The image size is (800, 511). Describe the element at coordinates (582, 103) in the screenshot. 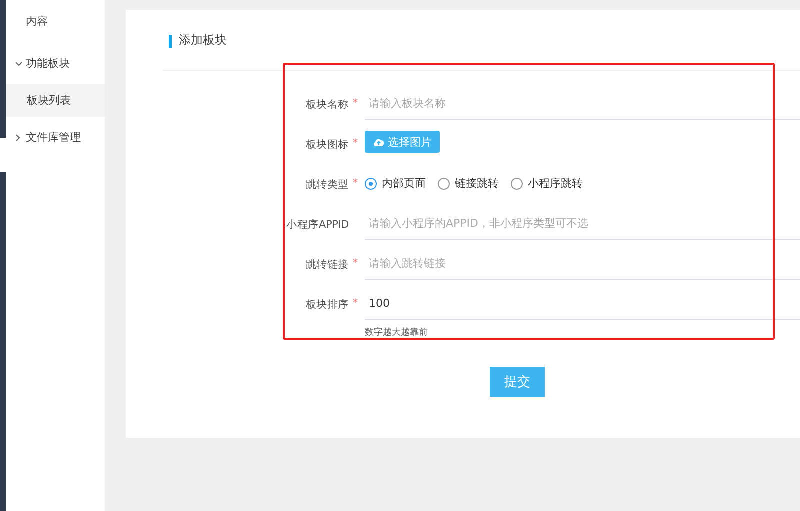

I see `input-field: 请输入板块名称` at that location.